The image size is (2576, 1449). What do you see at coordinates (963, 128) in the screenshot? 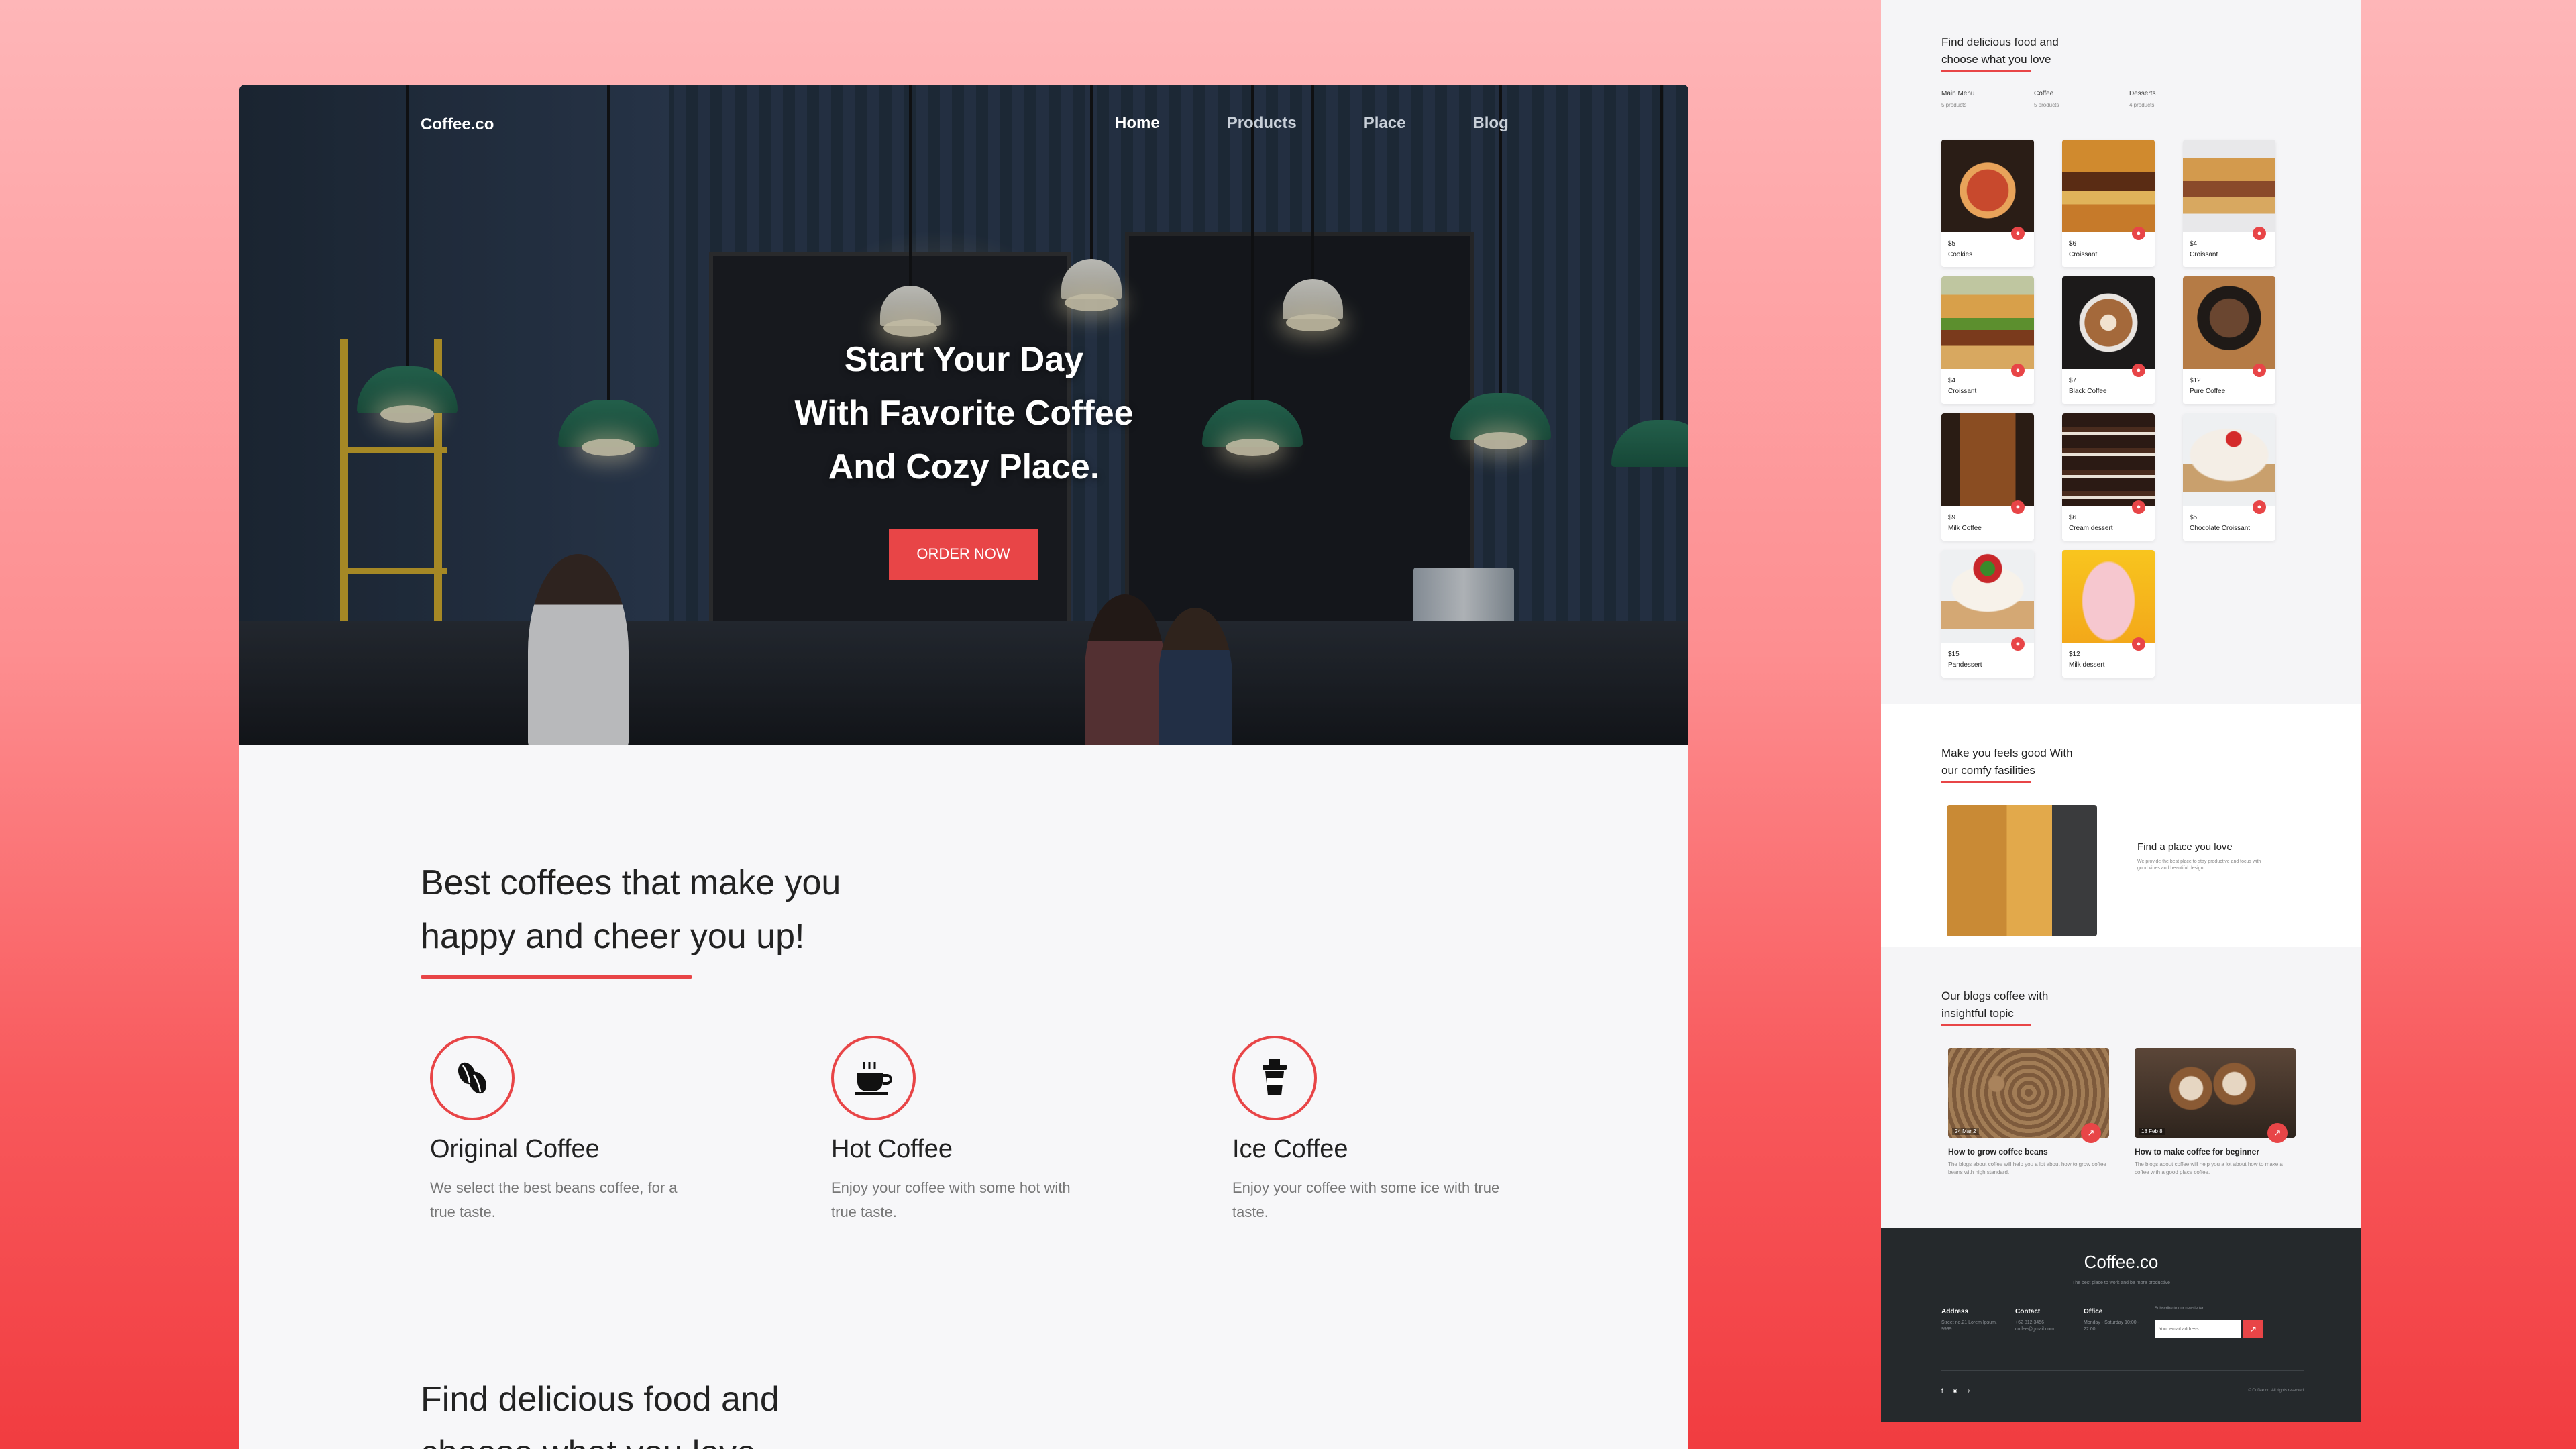
I see `top-nav: Coffee.co Home Products Place Blog` at bounding box center [963, 128].